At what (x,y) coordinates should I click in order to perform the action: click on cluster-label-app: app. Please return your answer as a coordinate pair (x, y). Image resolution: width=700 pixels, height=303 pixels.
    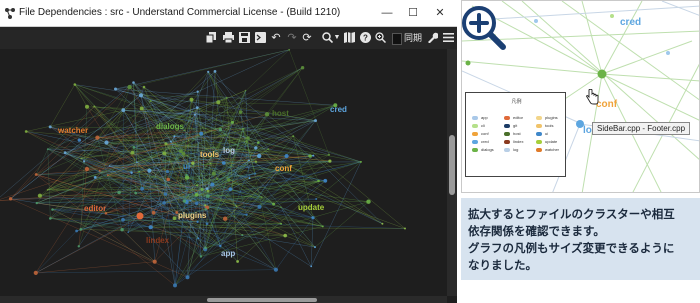
    Looking at the image, I should click on (228, 253).